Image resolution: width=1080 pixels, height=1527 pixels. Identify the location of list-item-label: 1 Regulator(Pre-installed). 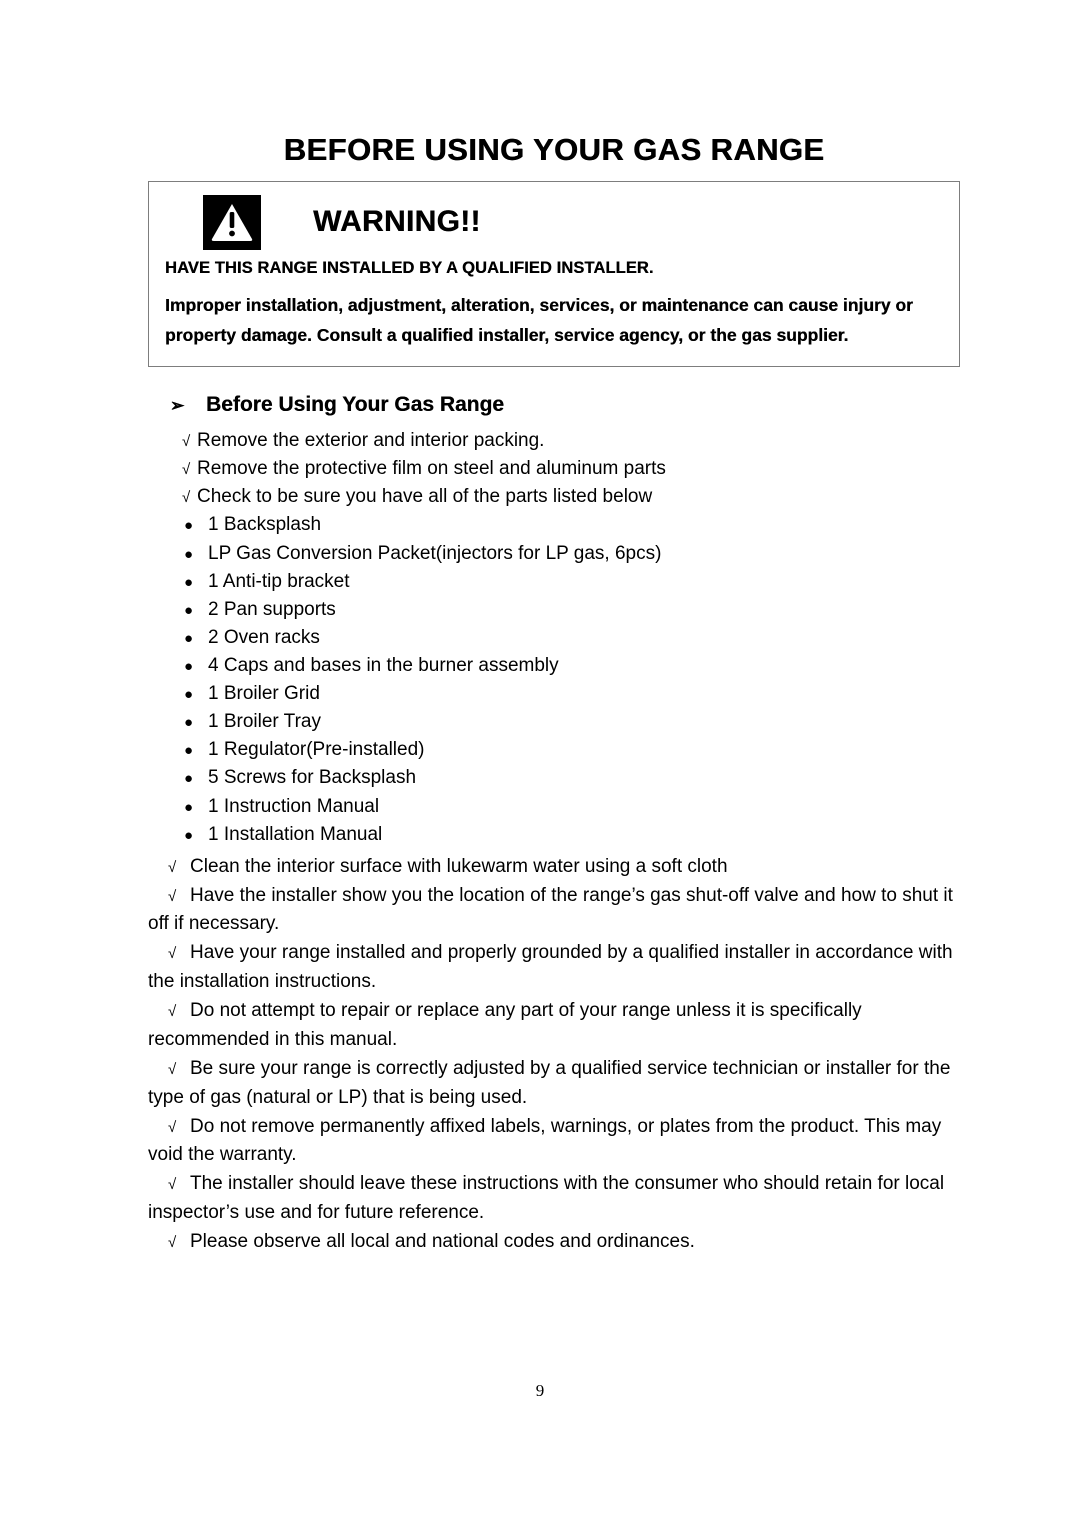
(316, 750).